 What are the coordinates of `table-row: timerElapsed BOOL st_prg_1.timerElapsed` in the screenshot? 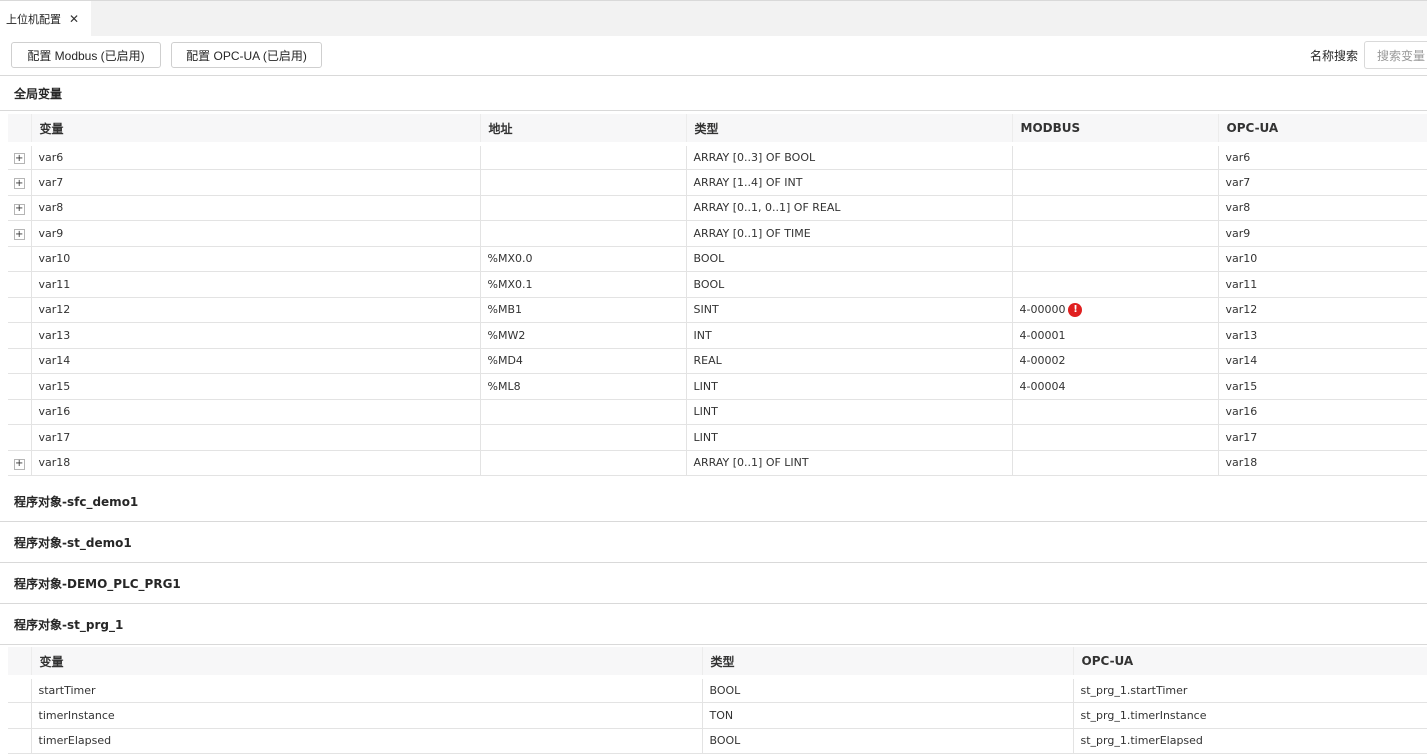 It's located at (717, 741).